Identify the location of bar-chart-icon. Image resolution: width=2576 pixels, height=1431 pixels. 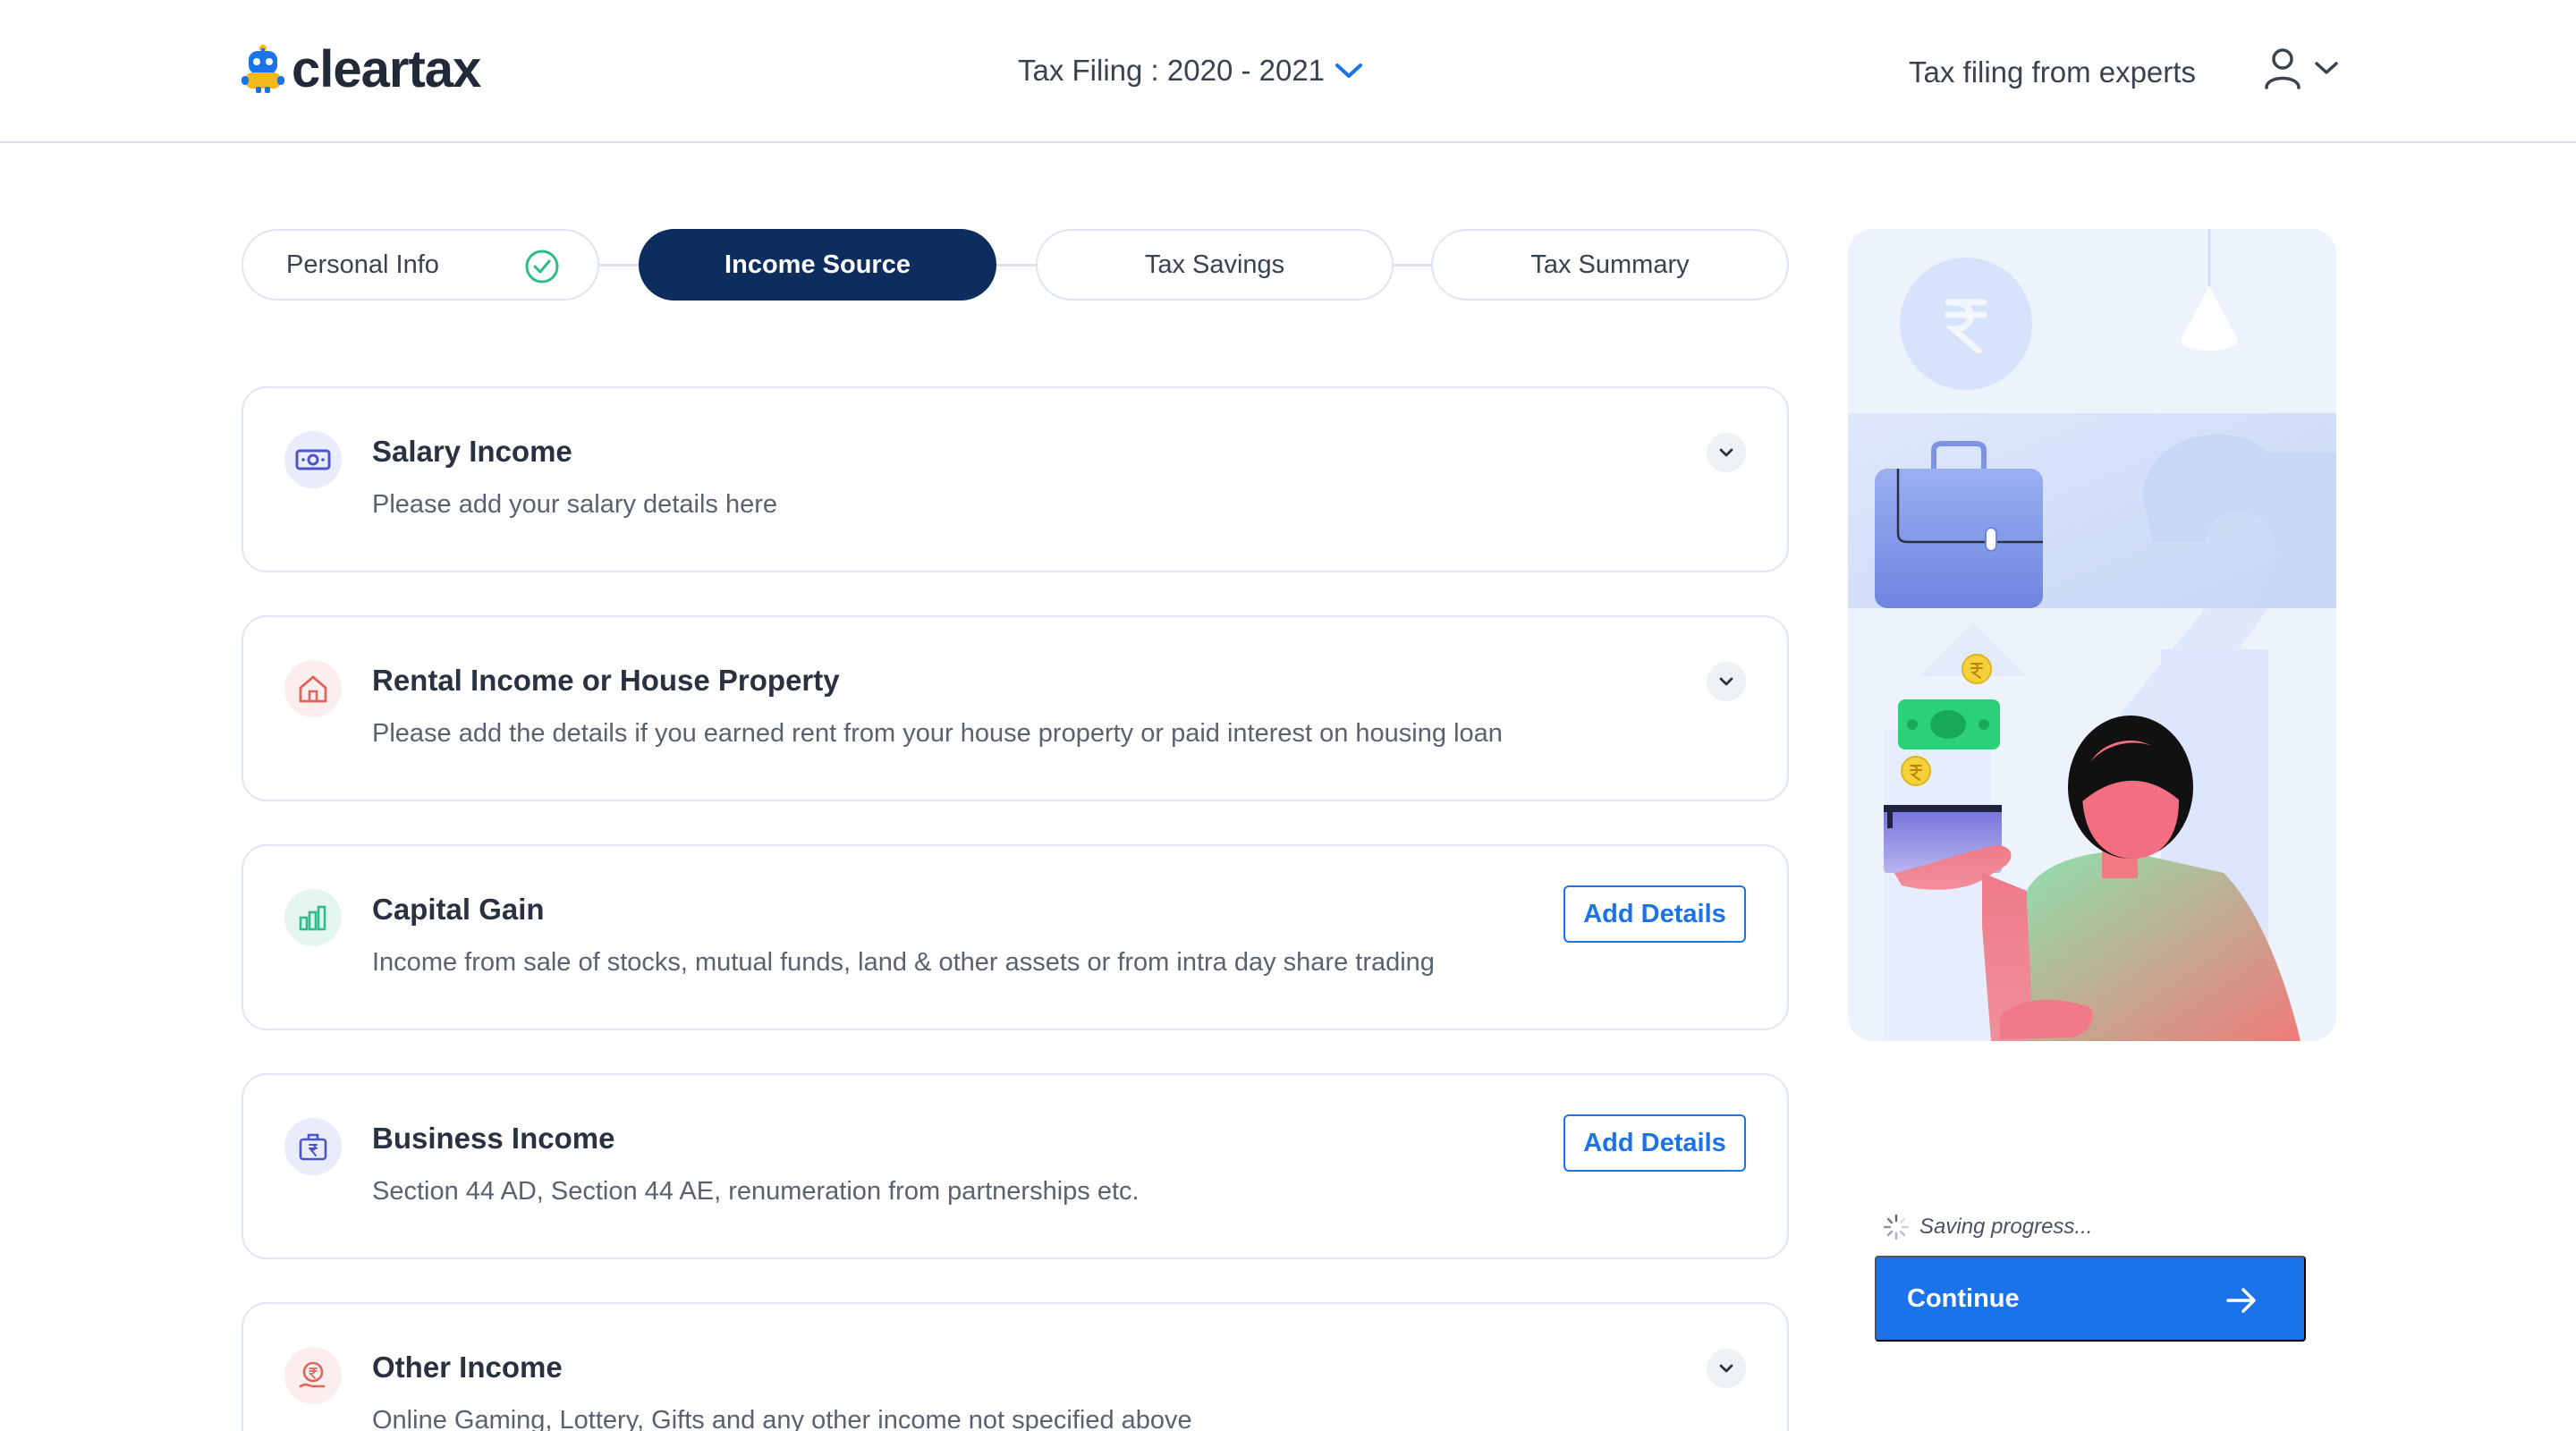
(313, 917).